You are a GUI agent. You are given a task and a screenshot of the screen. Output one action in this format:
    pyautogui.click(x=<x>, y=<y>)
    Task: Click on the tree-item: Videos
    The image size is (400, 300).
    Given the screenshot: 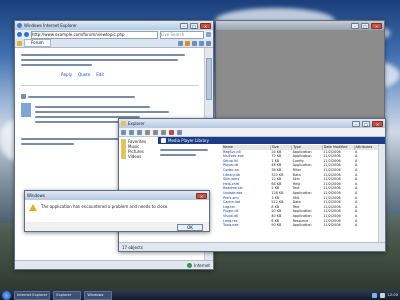 What is the action you would take?
    pyautogui.click(x=140, y=156)
    